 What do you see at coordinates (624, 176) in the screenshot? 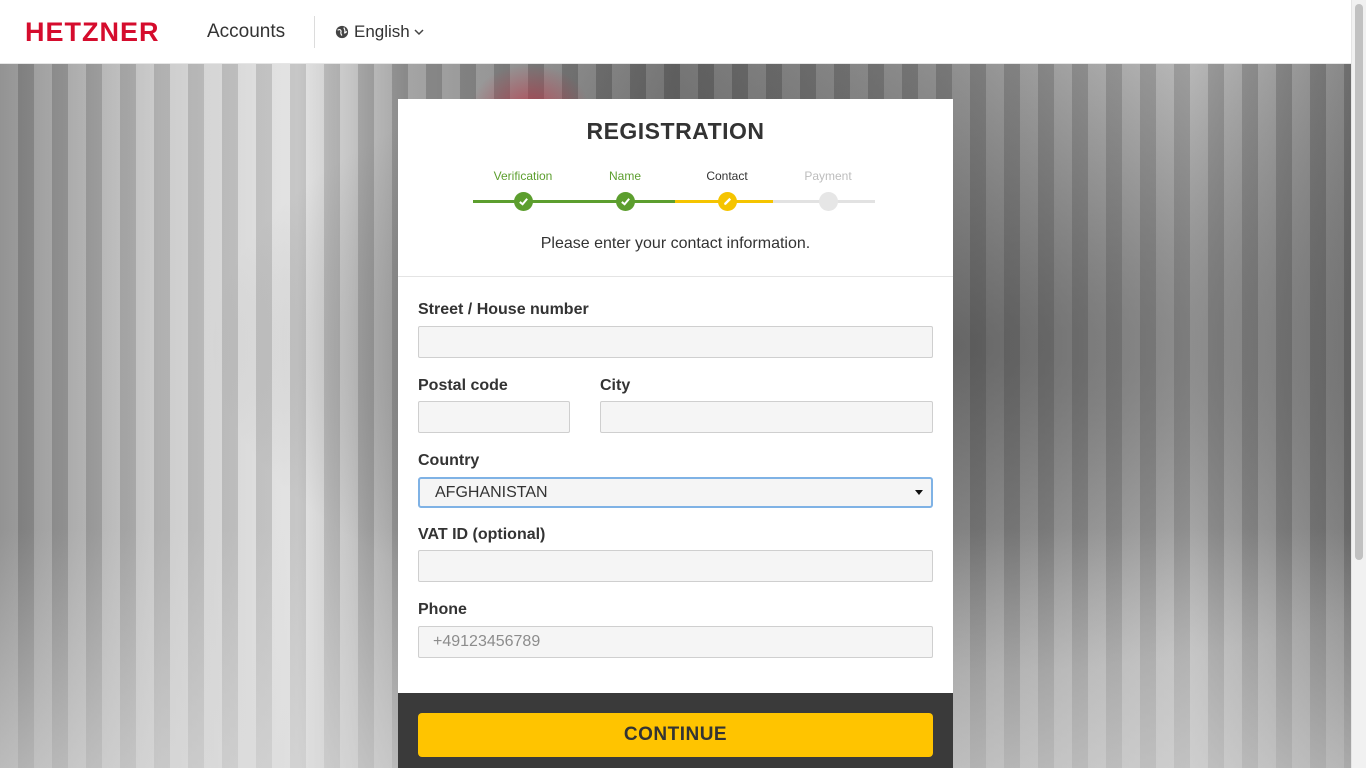
I see `step-label-name: Name` at bounding box center [624, 176].